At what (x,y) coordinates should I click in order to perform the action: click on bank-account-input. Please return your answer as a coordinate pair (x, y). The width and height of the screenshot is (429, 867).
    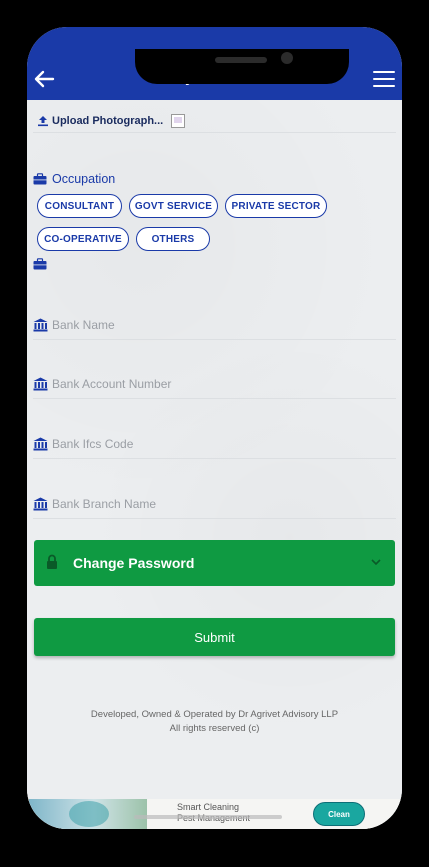
    Looking at the image, I should click on (212, 383).